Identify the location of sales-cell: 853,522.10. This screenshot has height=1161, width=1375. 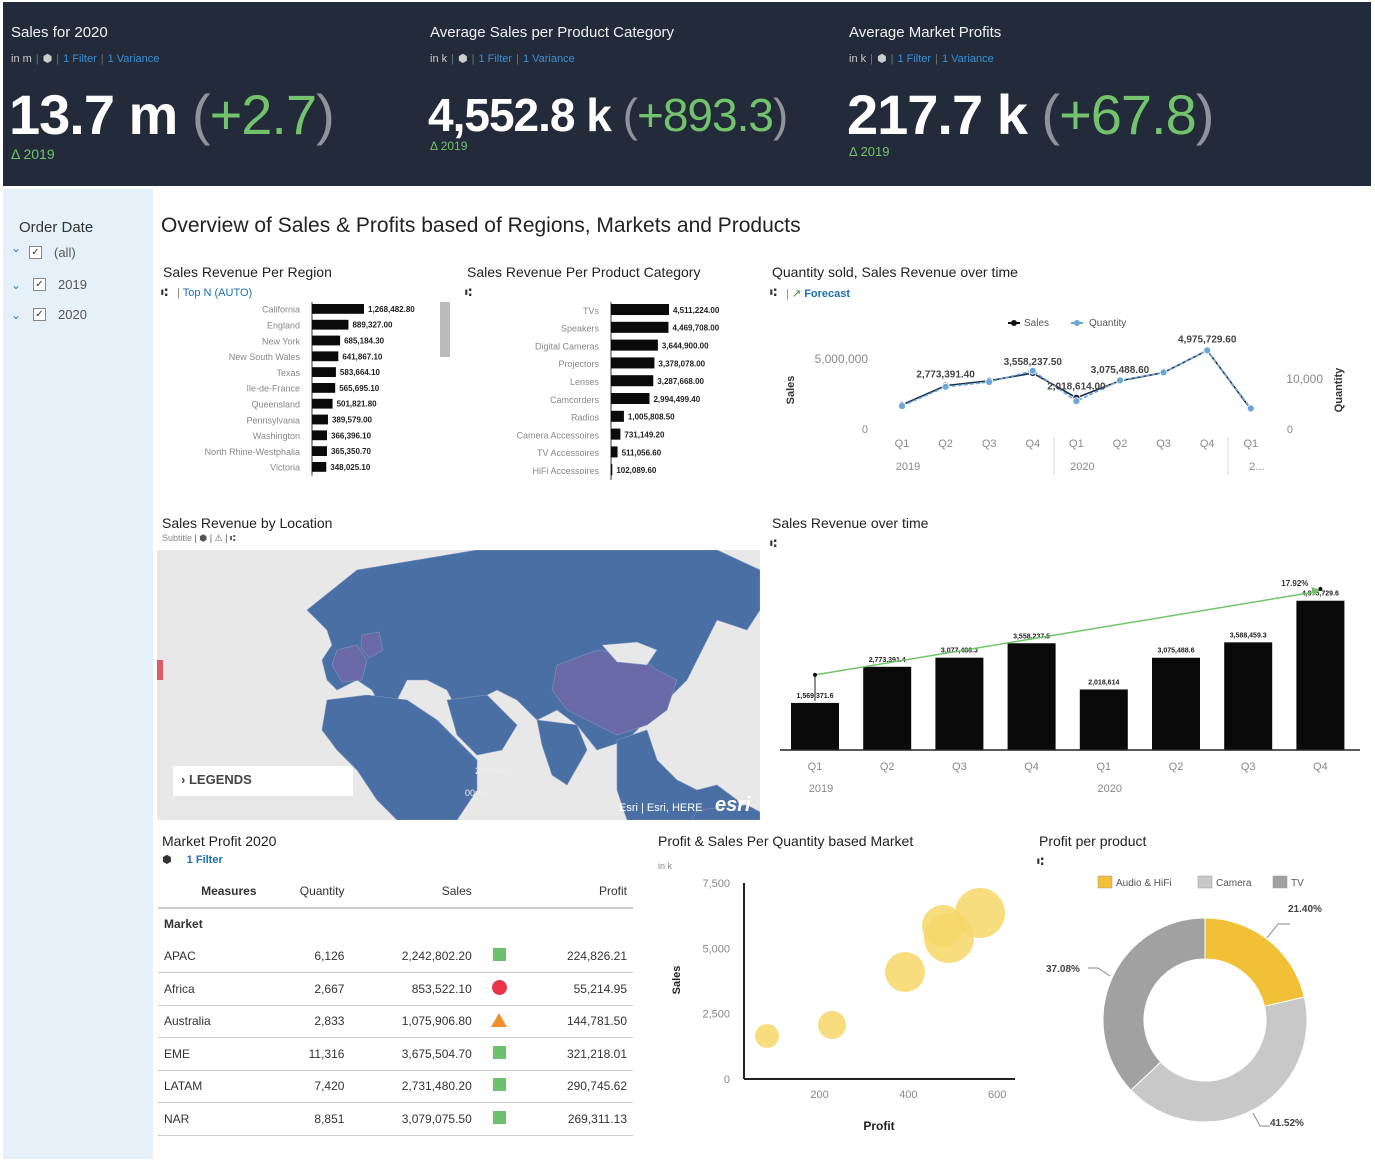
(414, 989).